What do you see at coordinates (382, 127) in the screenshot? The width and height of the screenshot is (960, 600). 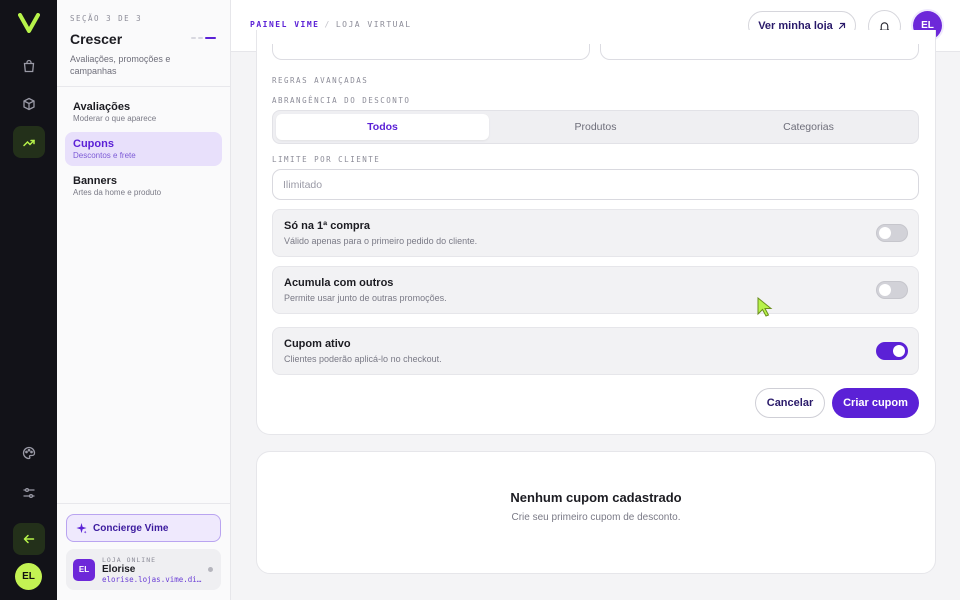 I see `scope-option-todos: Todos` at bounding box center [382, 127].